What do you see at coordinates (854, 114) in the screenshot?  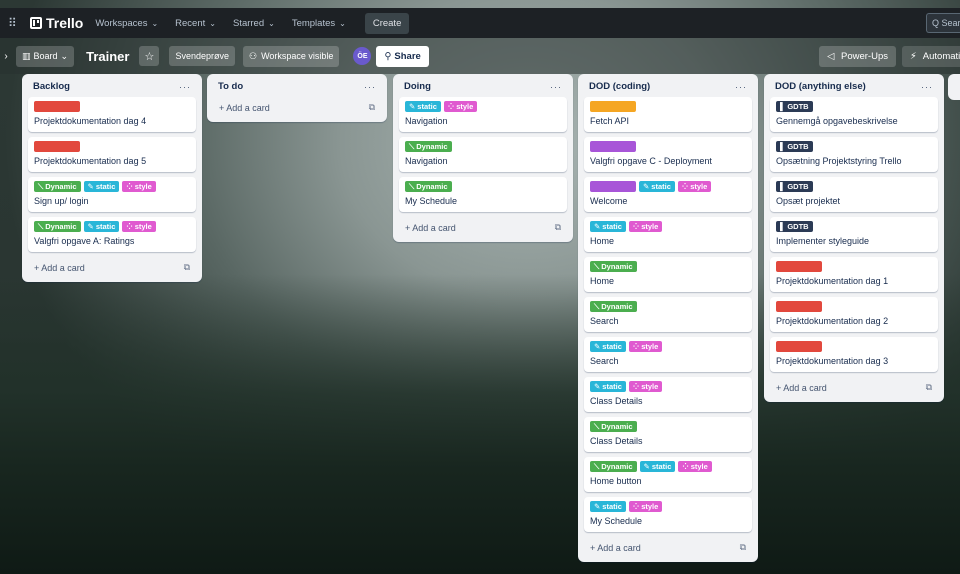 I see `card: ▌ GDTB Gennemgå opgavebeskrivelse` at bounding box center [854, 114].